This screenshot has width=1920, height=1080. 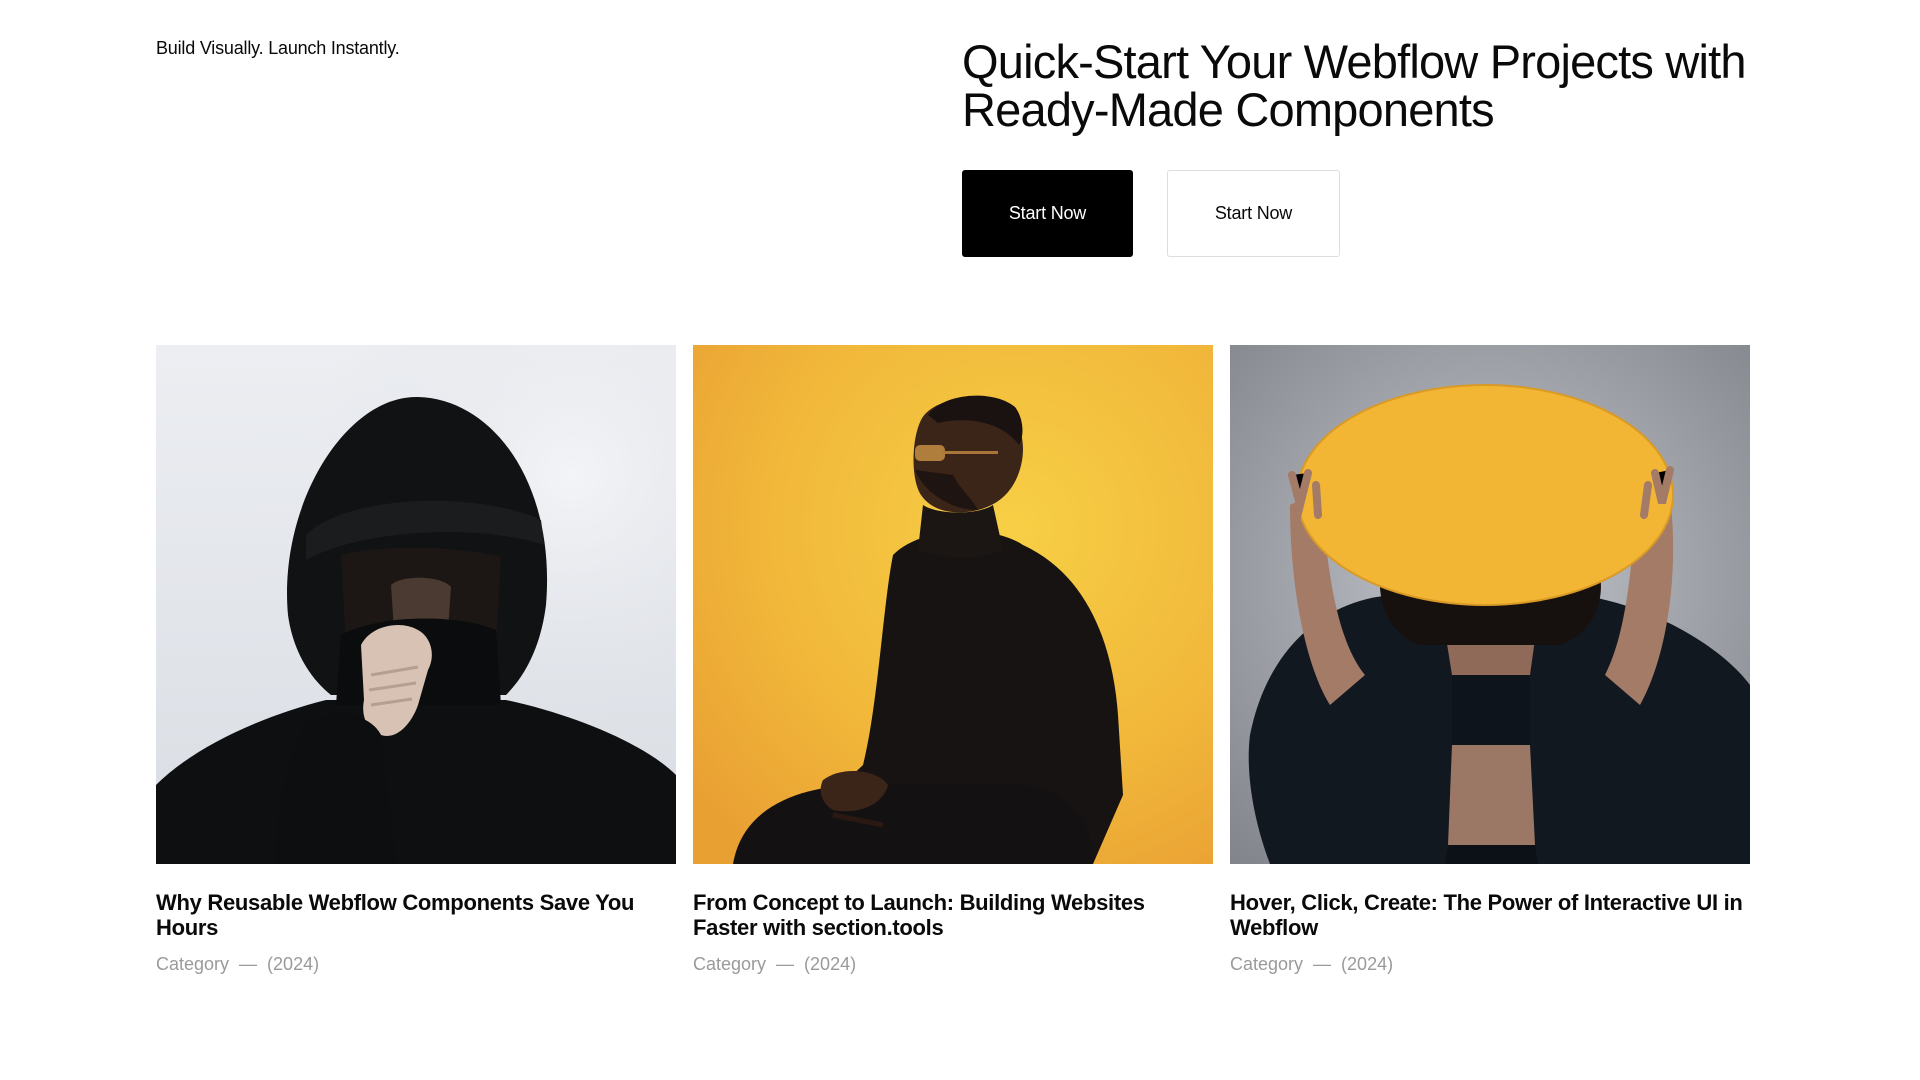 What do you see at coordinates (1047, 213) in the screenshot?
I see `start-now-primary-button: Start Now` at bounding box center [1047, 213].